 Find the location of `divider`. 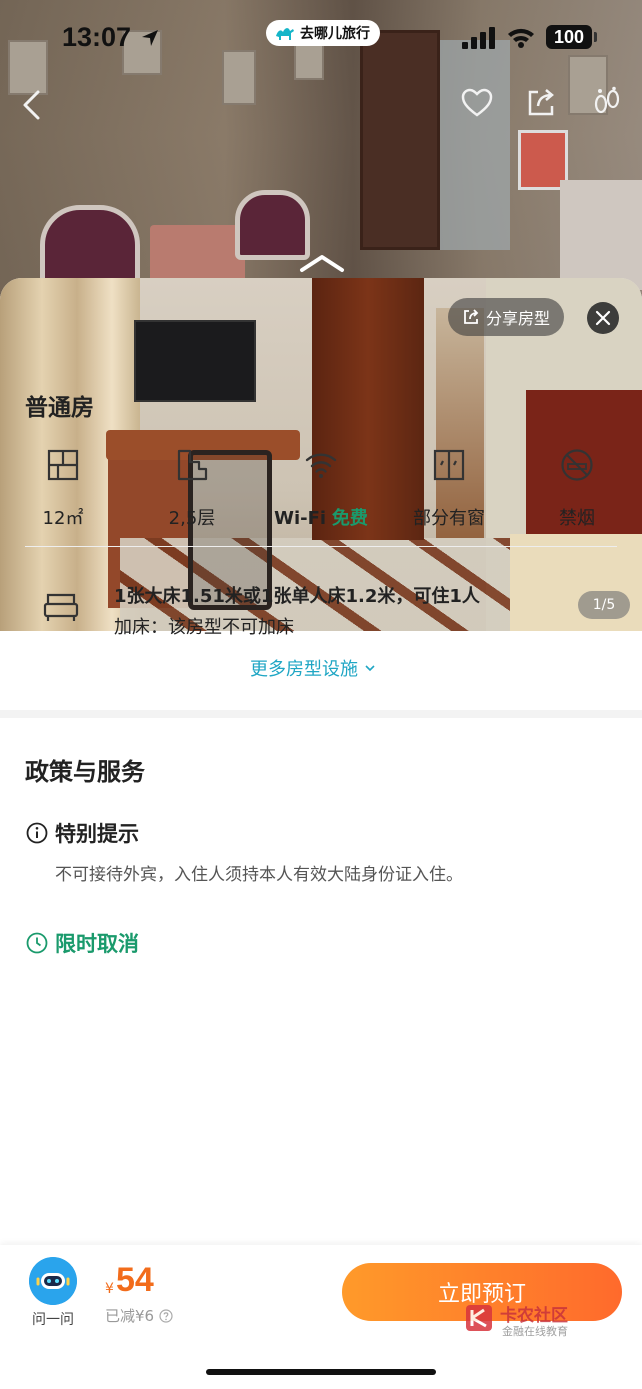

divider is located at coordinates (321, 546).